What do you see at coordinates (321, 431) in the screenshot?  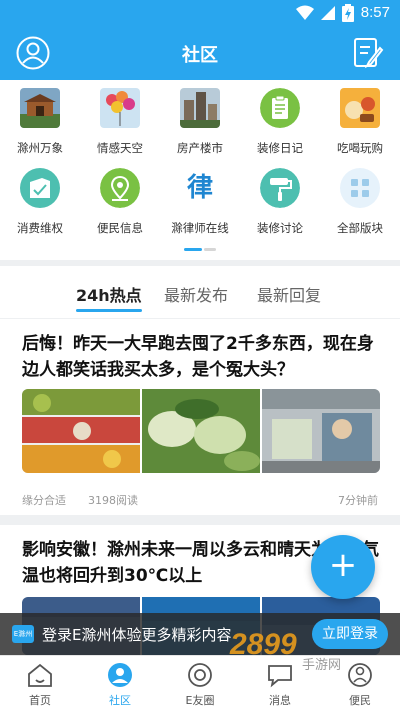 I see `post-image-market` at bounding box center [321, 431].